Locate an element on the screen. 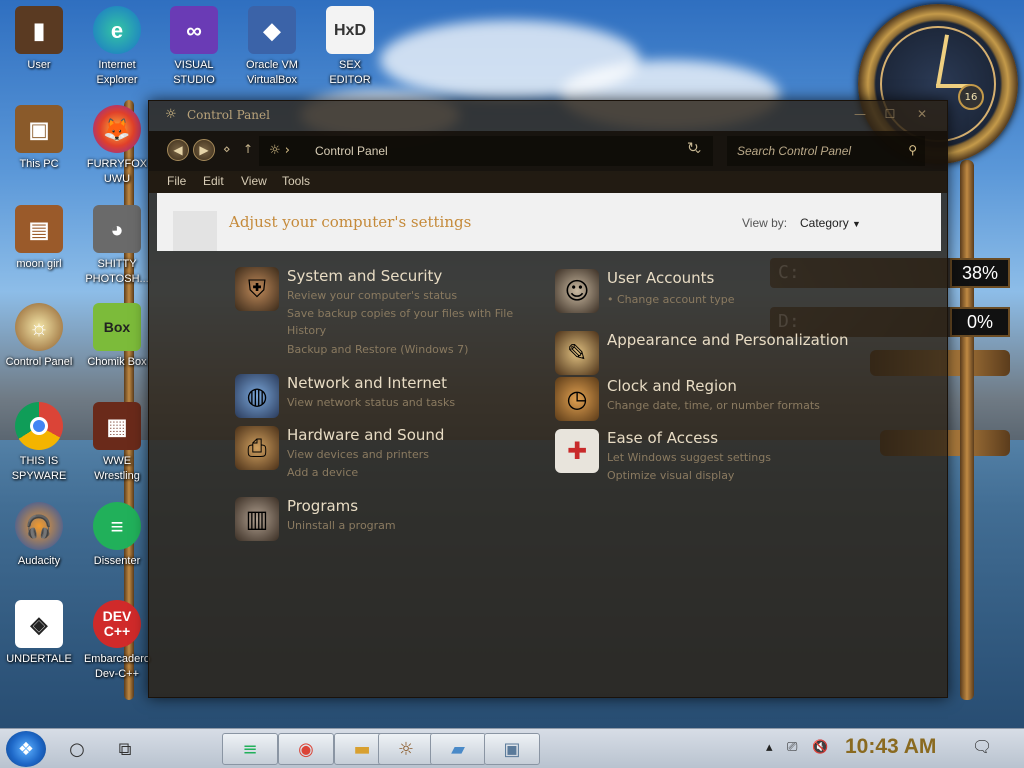 The width and height of the screenshot is (1024, 768). taskbar-app-window: ▰ is located at coordinates (458, 749).